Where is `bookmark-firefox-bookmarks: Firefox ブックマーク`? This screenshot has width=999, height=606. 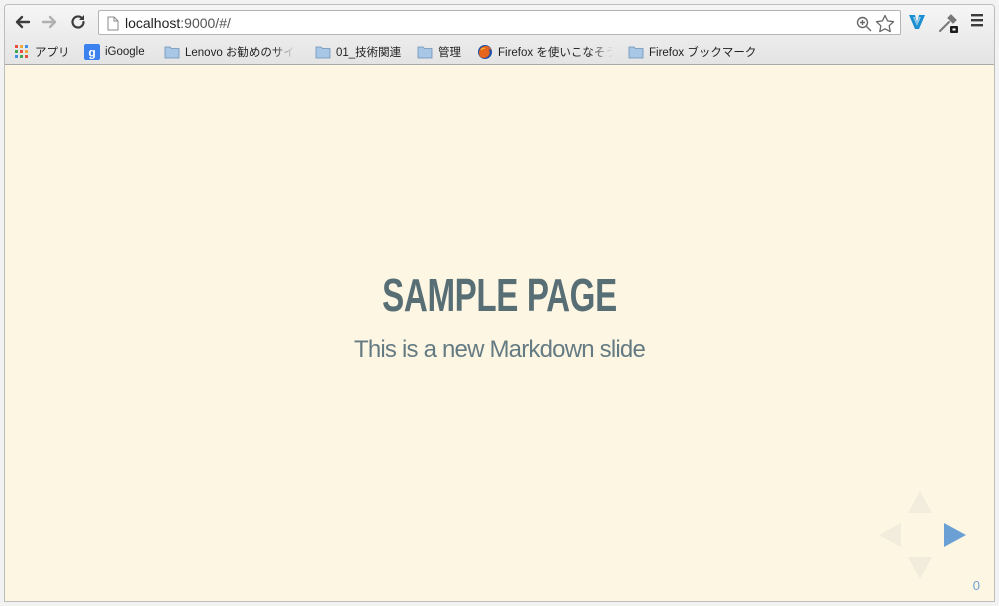 bookmark-firefox-bookmarks: Firefox ブックマーク is located at coordinates (692, 52).